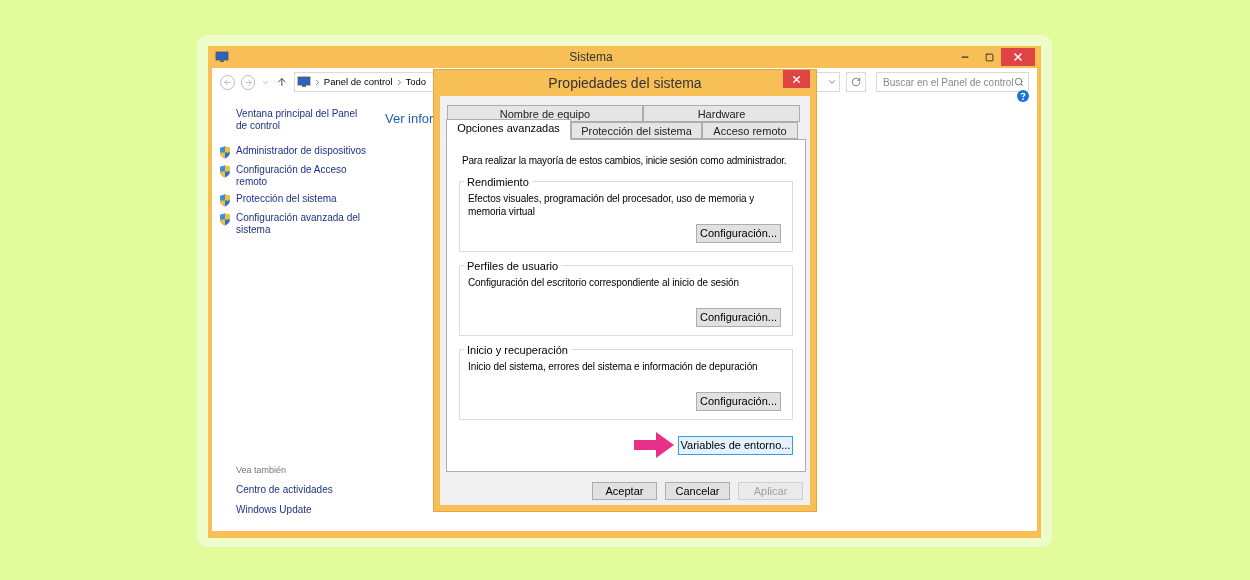 This screenshot has height=580, width=1250. I want to click on refresh-button, so click(856, 82).